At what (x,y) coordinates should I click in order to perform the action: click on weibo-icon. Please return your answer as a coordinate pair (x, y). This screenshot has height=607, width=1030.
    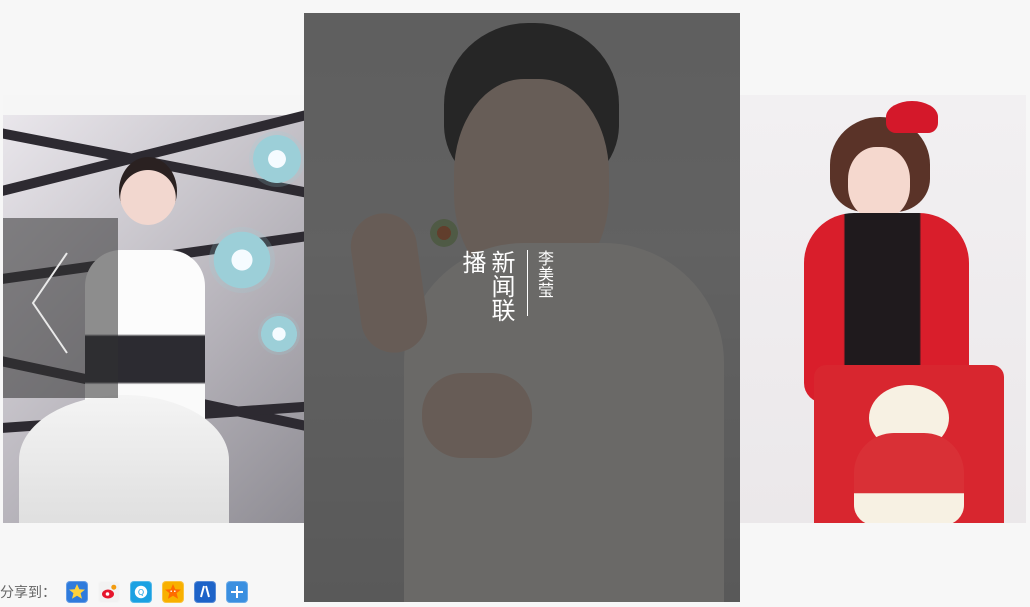
    Looking at the image, I should click on (109, 591).